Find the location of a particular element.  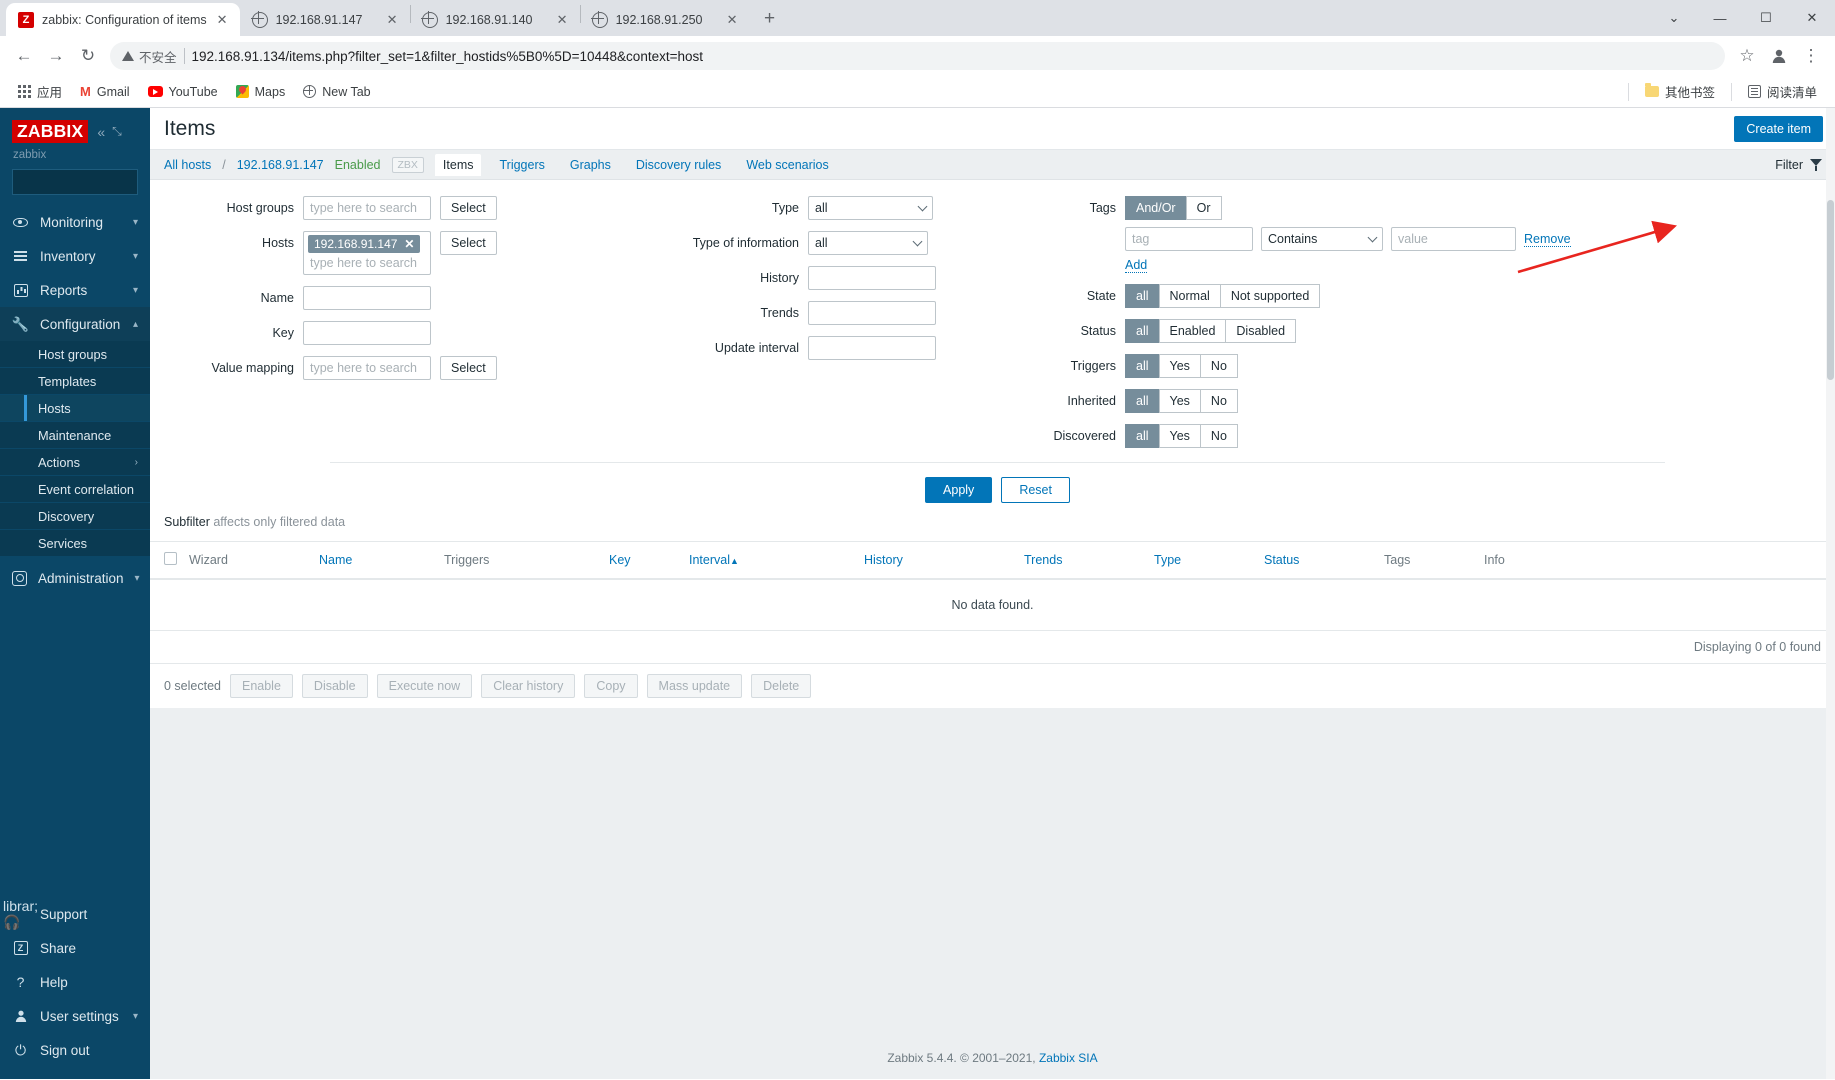

sidebar-item-services: Services is located at coordinates (75, 543).